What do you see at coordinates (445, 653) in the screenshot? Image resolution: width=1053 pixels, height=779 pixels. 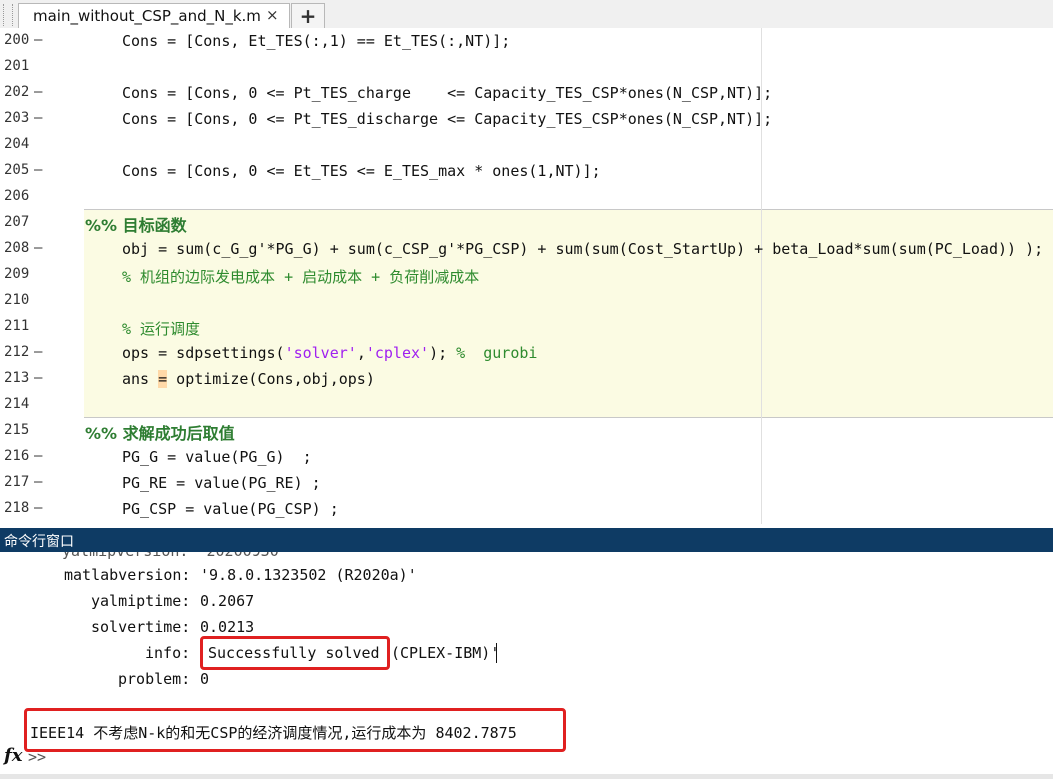 I see `output-value: (CPLEX-IBM)'` at bounding box center [445, 653].